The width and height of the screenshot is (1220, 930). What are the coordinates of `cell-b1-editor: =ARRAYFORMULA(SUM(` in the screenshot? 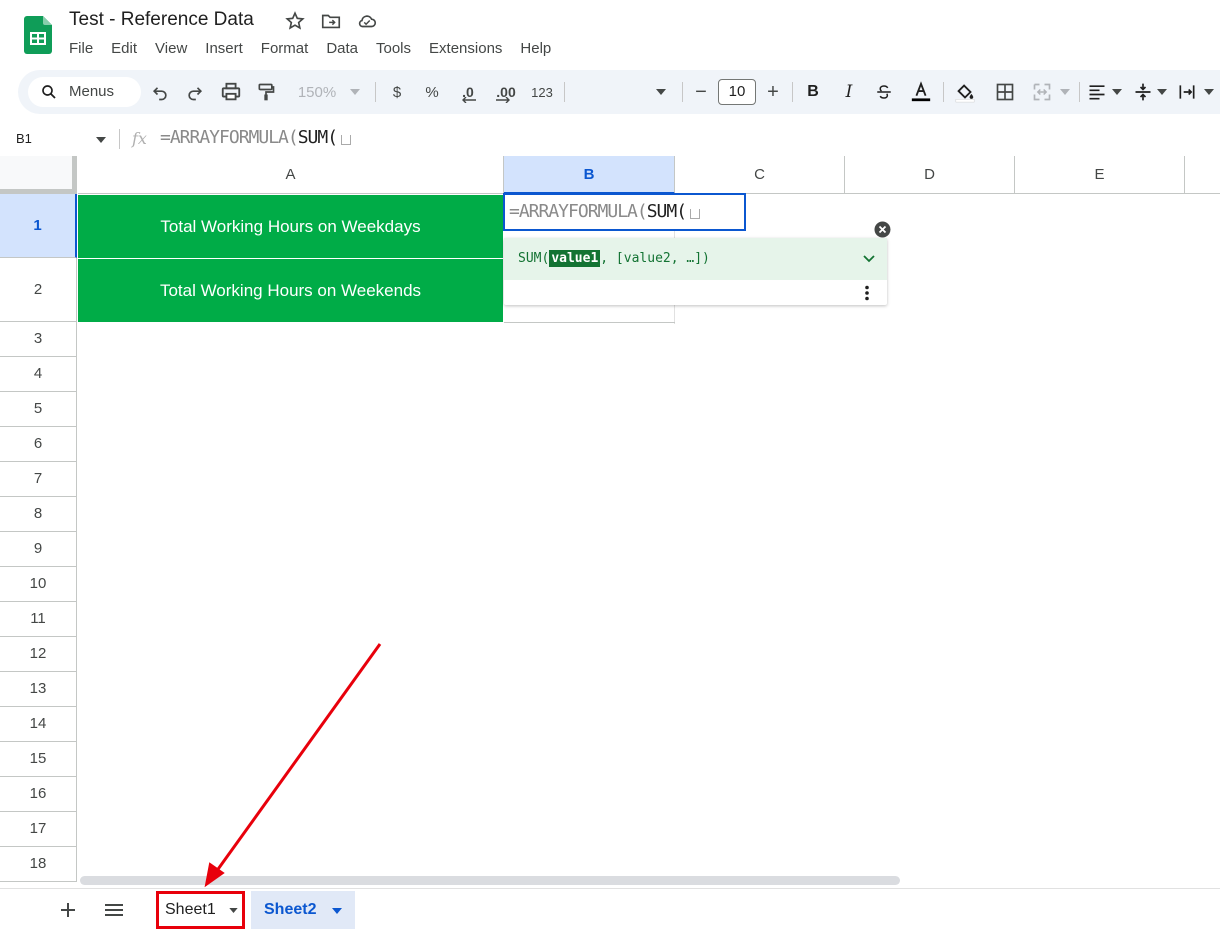 It's located at (624, 212).